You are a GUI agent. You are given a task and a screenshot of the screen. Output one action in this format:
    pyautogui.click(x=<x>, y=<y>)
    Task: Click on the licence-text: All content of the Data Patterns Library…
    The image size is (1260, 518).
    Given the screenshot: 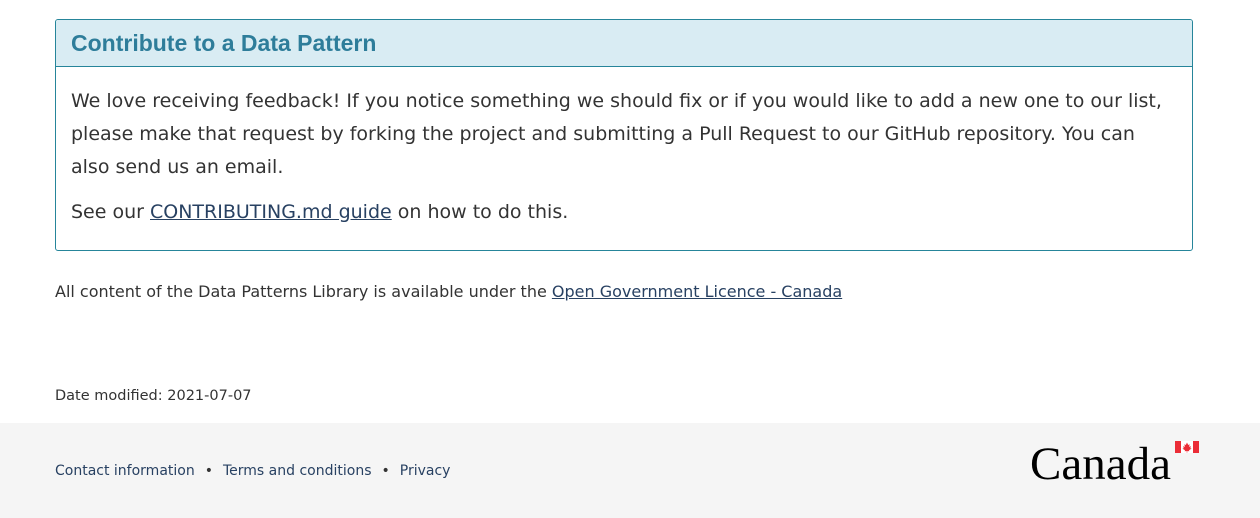 What is the action you would take?
    pyautogui.click(x=303, y=291)
    